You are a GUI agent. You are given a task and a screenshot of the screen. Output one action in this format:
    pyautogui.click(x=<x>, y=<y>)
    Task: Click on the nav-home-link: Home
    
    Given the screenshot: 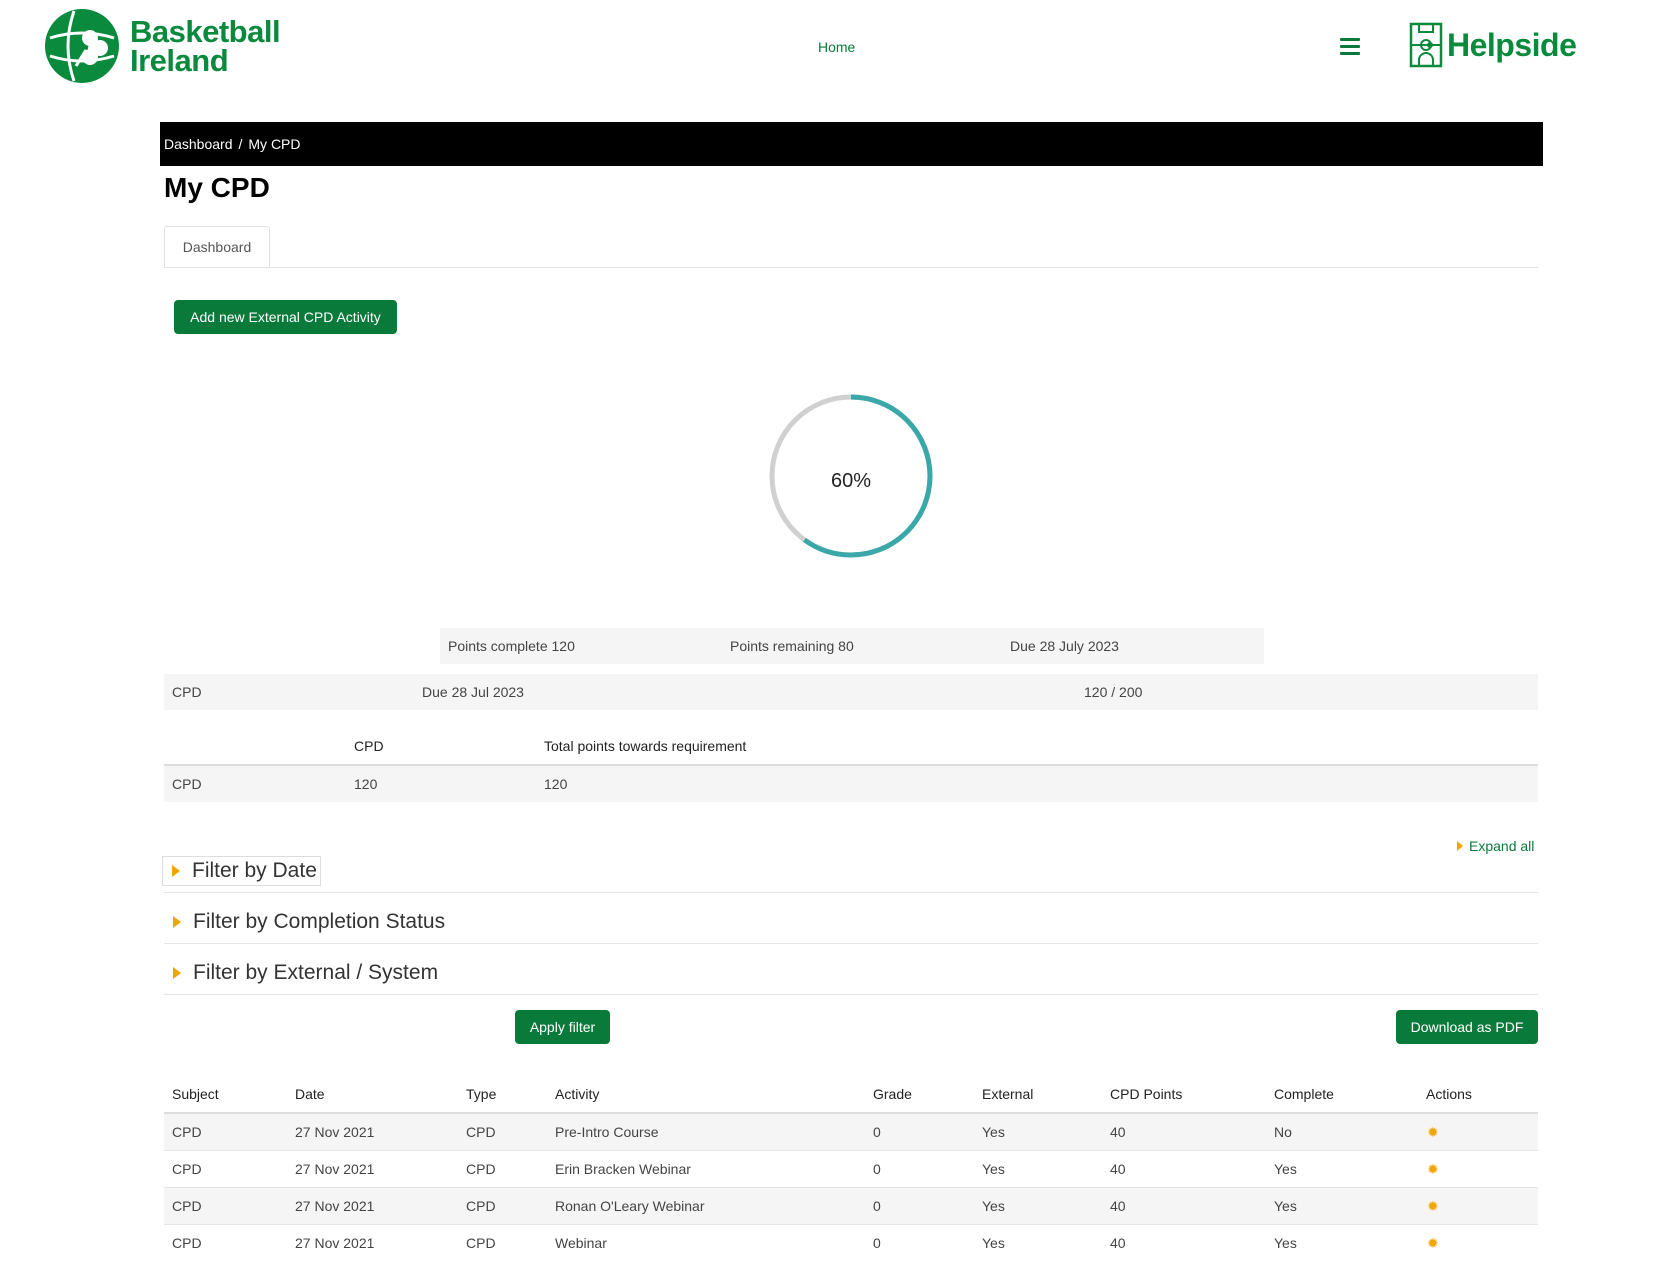 What is the action you would take?
    pyautogui.click(x=836, y=47)
    